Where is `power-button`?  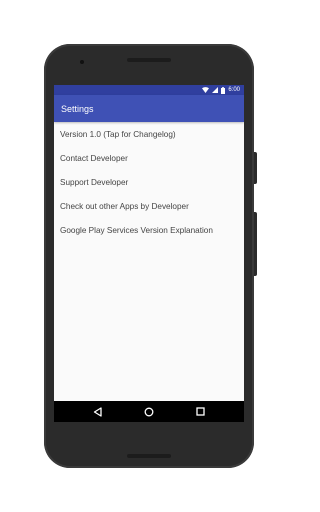
power-button is located at coordinates (255, 168).